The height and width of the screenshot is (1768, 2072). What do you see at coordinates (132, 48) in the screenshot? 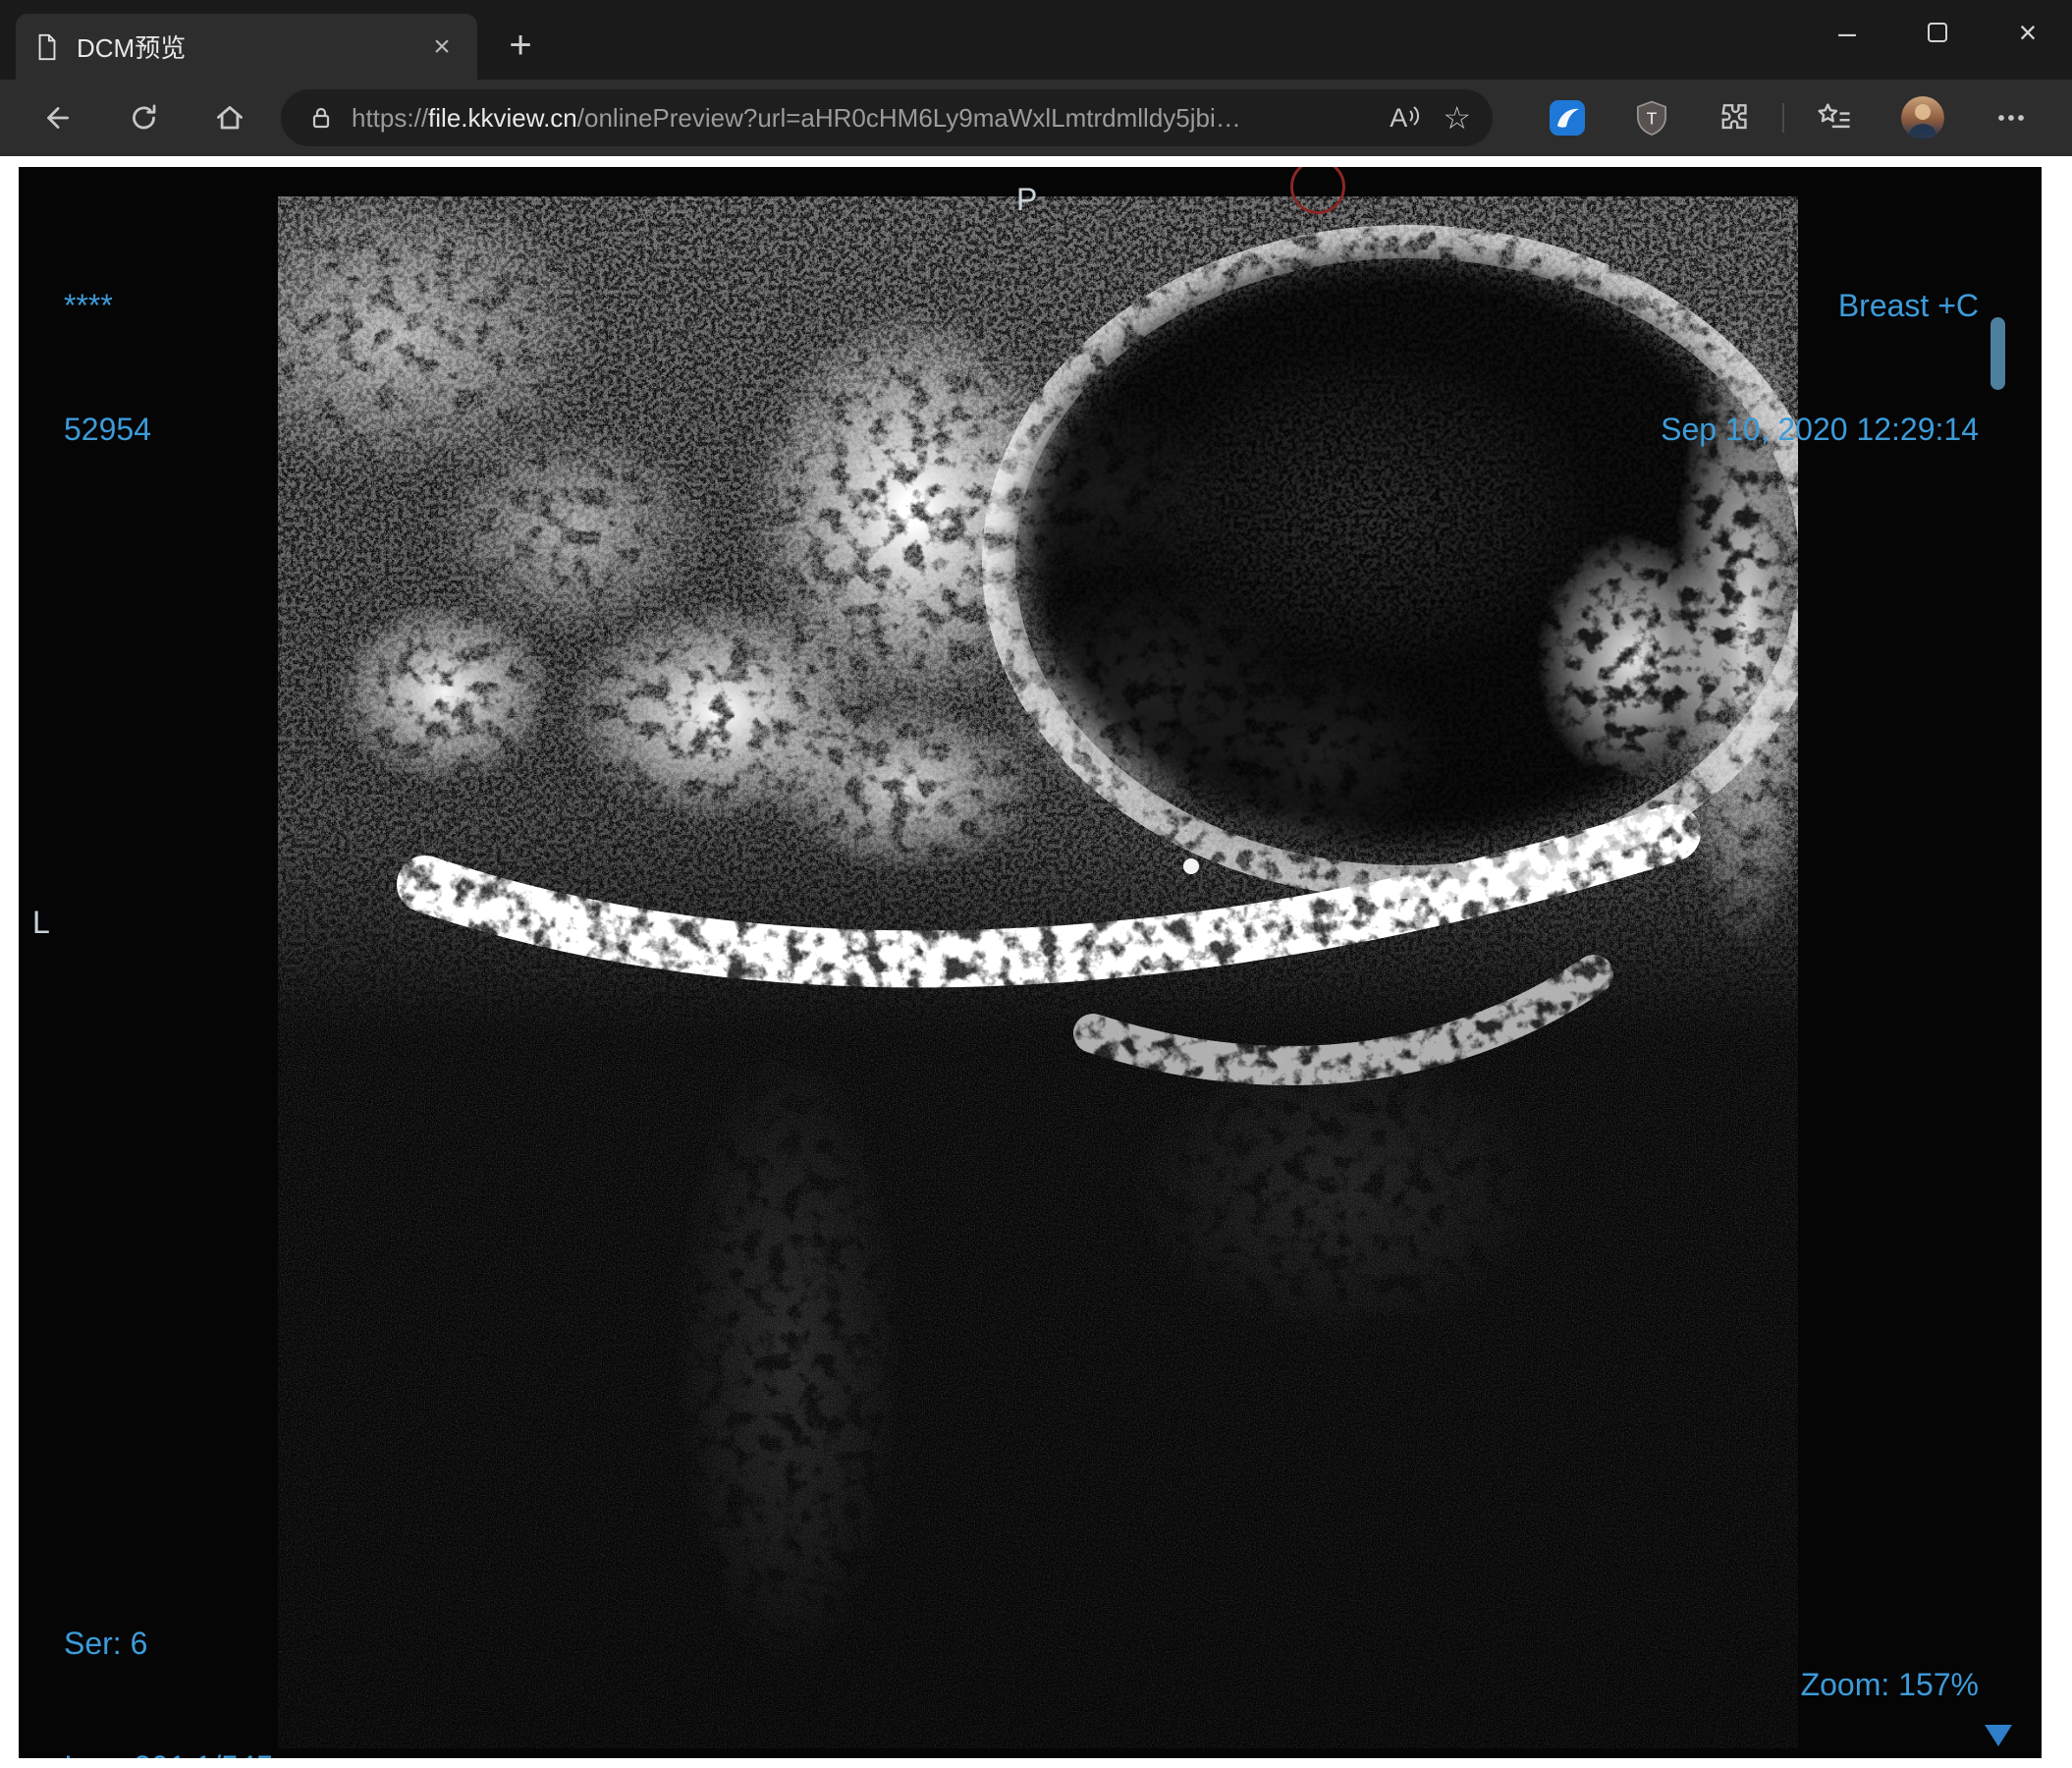
I see `tab-title: DCM预览` at bounding box center [132, 48].